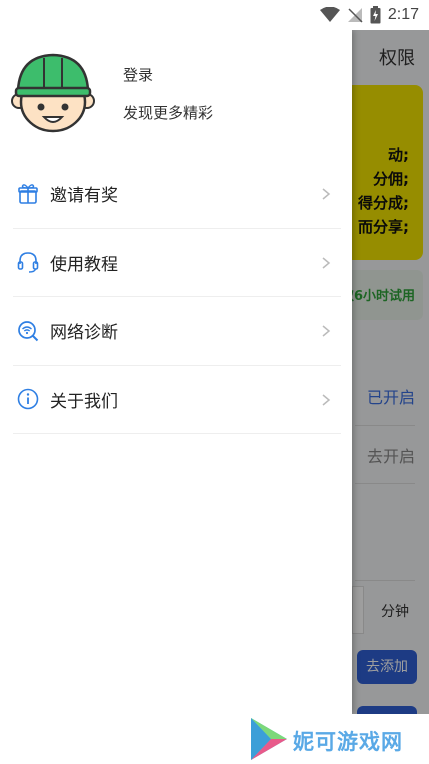 Image resolution: width=429 pixels, height=764 pixels. I want to click on profile-subtitle: 发现更多精彩, so click(168, 113).